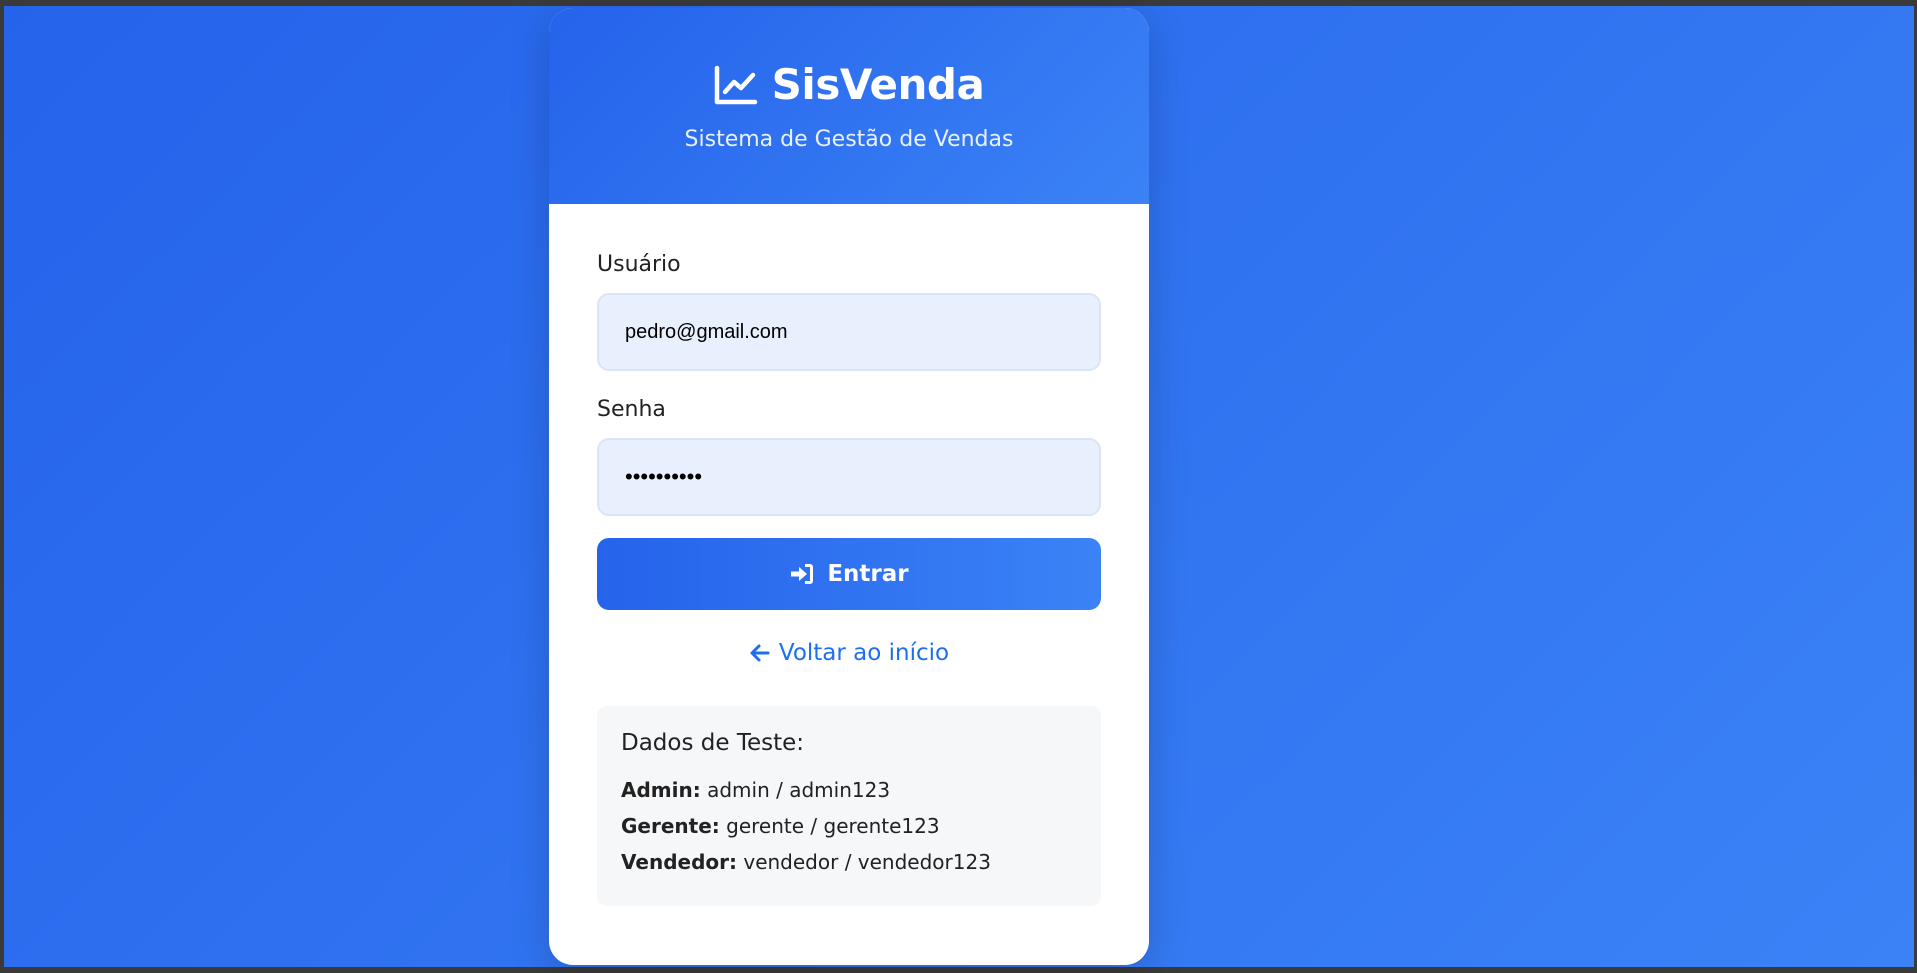 This screenshot has width=1917, height=973. I want to click on credential-value: admin / admin123, so click(799, 790).